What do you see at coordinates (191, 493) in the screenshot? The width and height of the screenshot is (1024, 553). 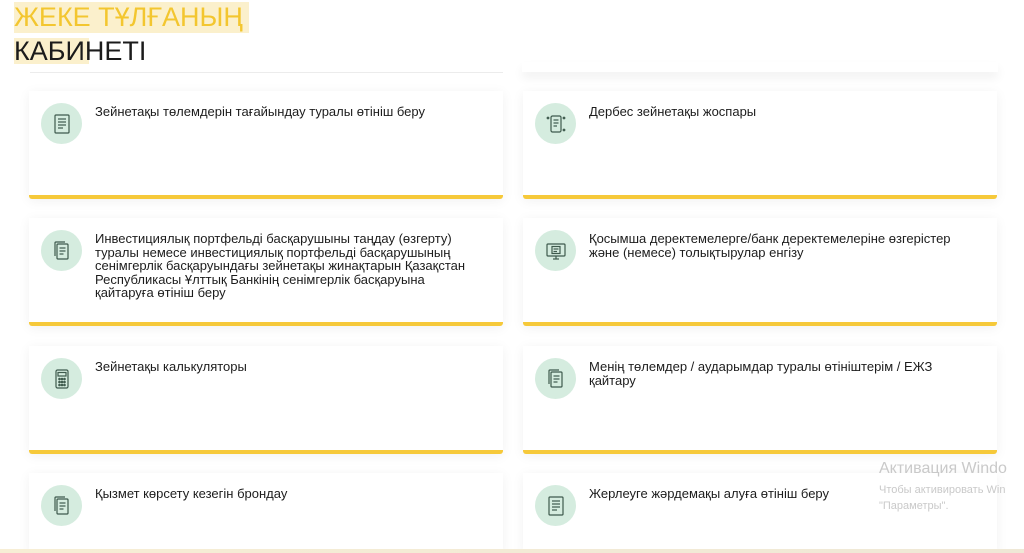 I see `card-label: Қызмет көрсету кезегін брондау` at bounding box center [191, 493].